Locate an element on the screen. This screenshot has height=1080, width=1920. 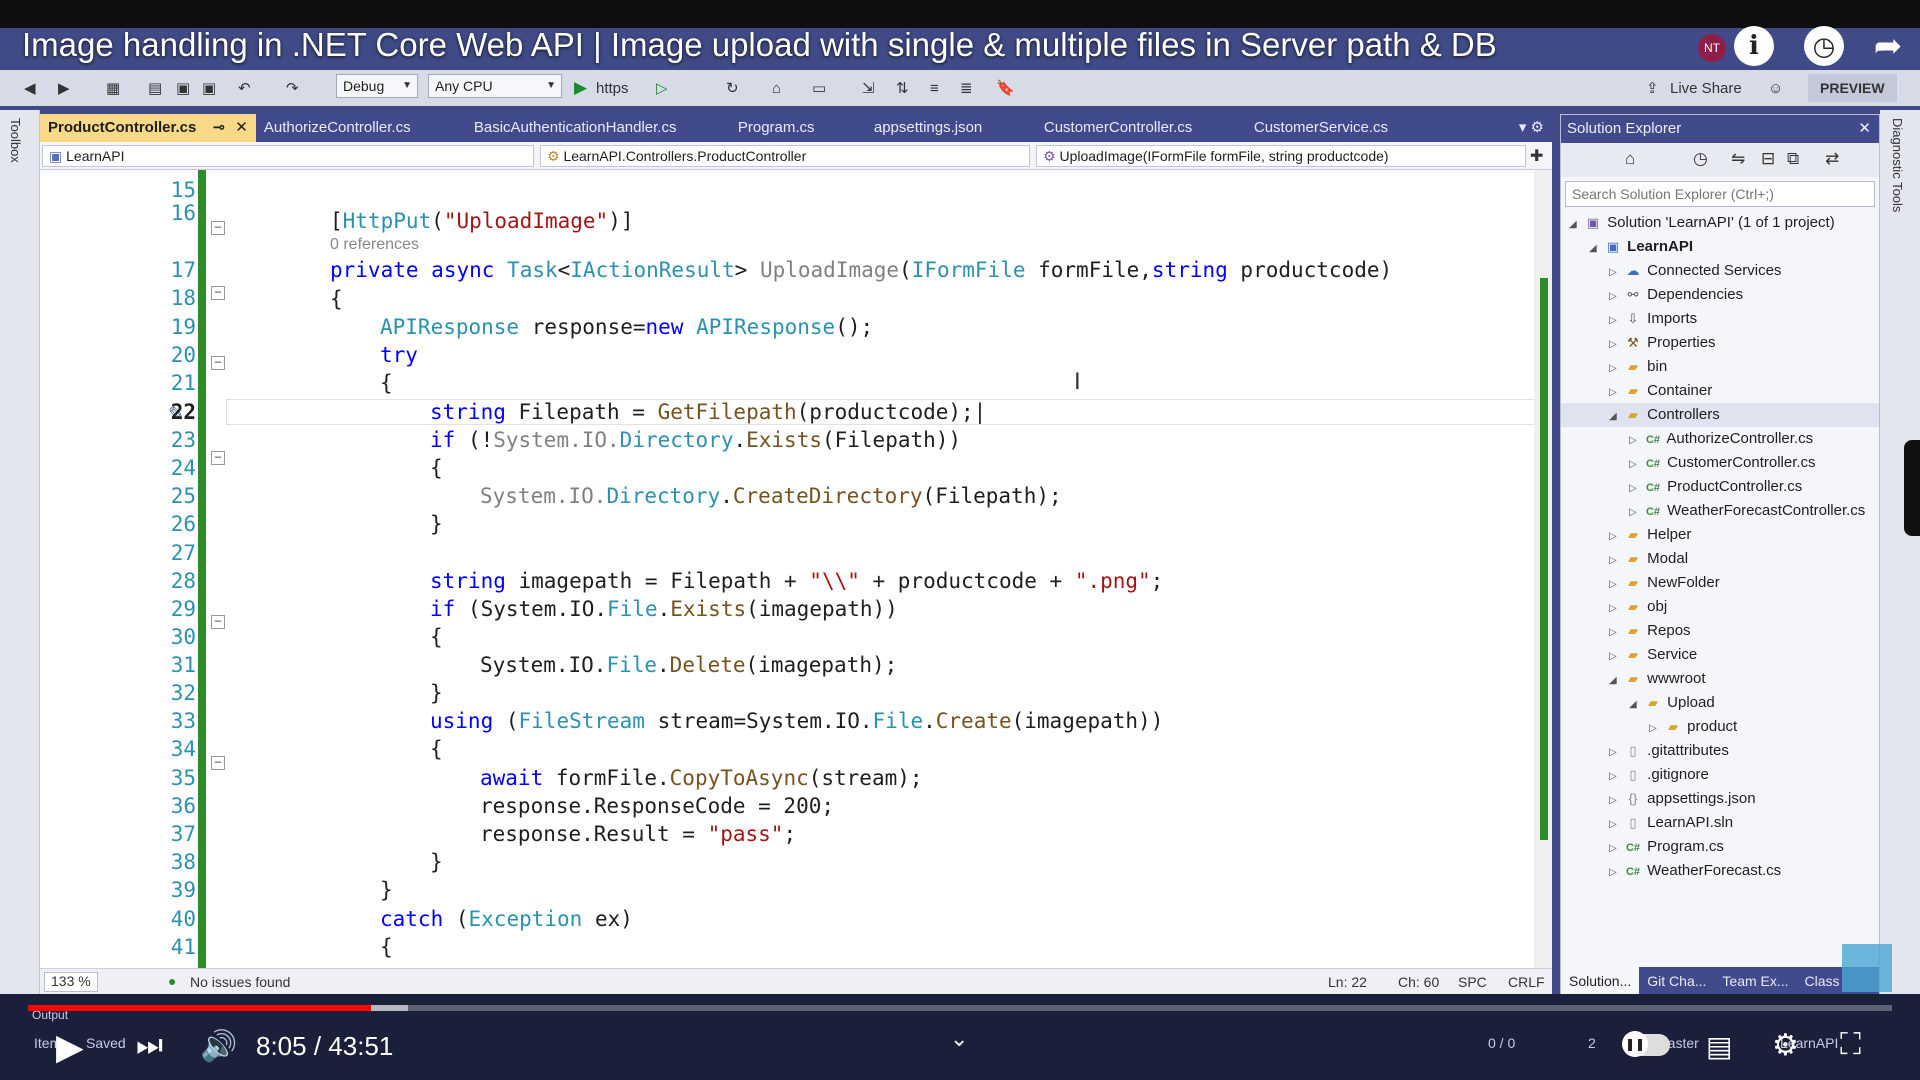
tree-item: ▷ C# ProductController.cs is located at coordinates (1720, 487).